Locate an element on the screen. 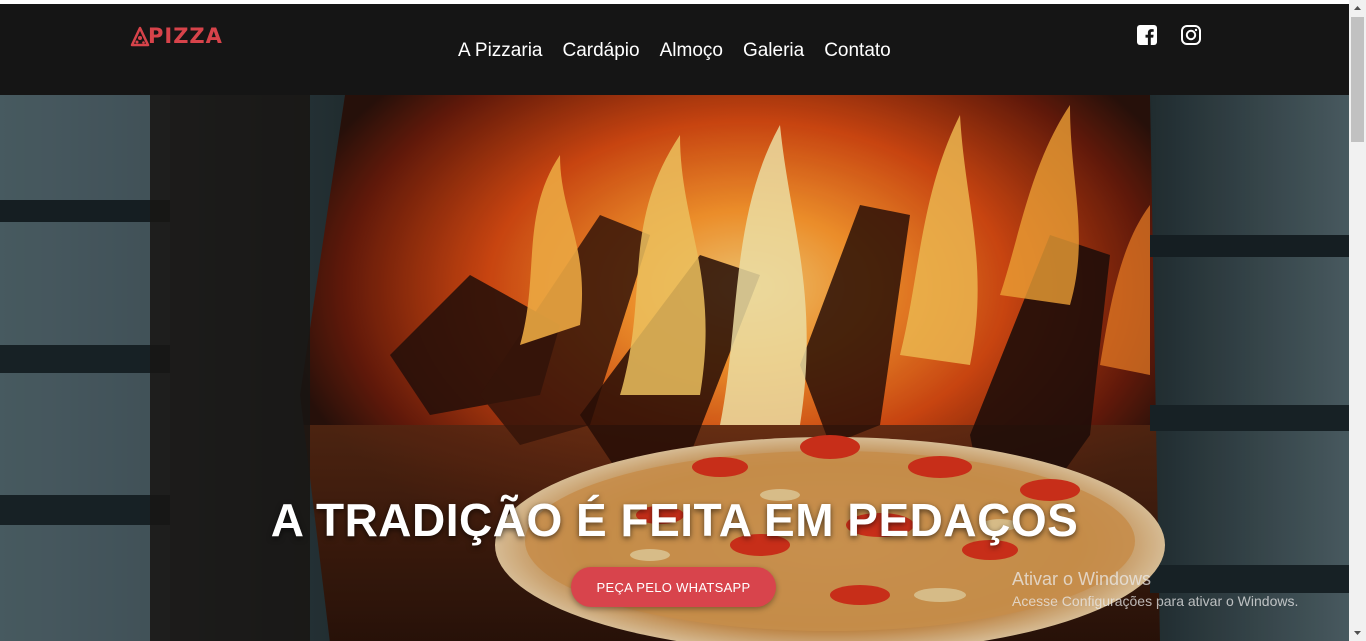 This screenshot has height=641, width=1366. social-links is located at coordinates (1169, 35).